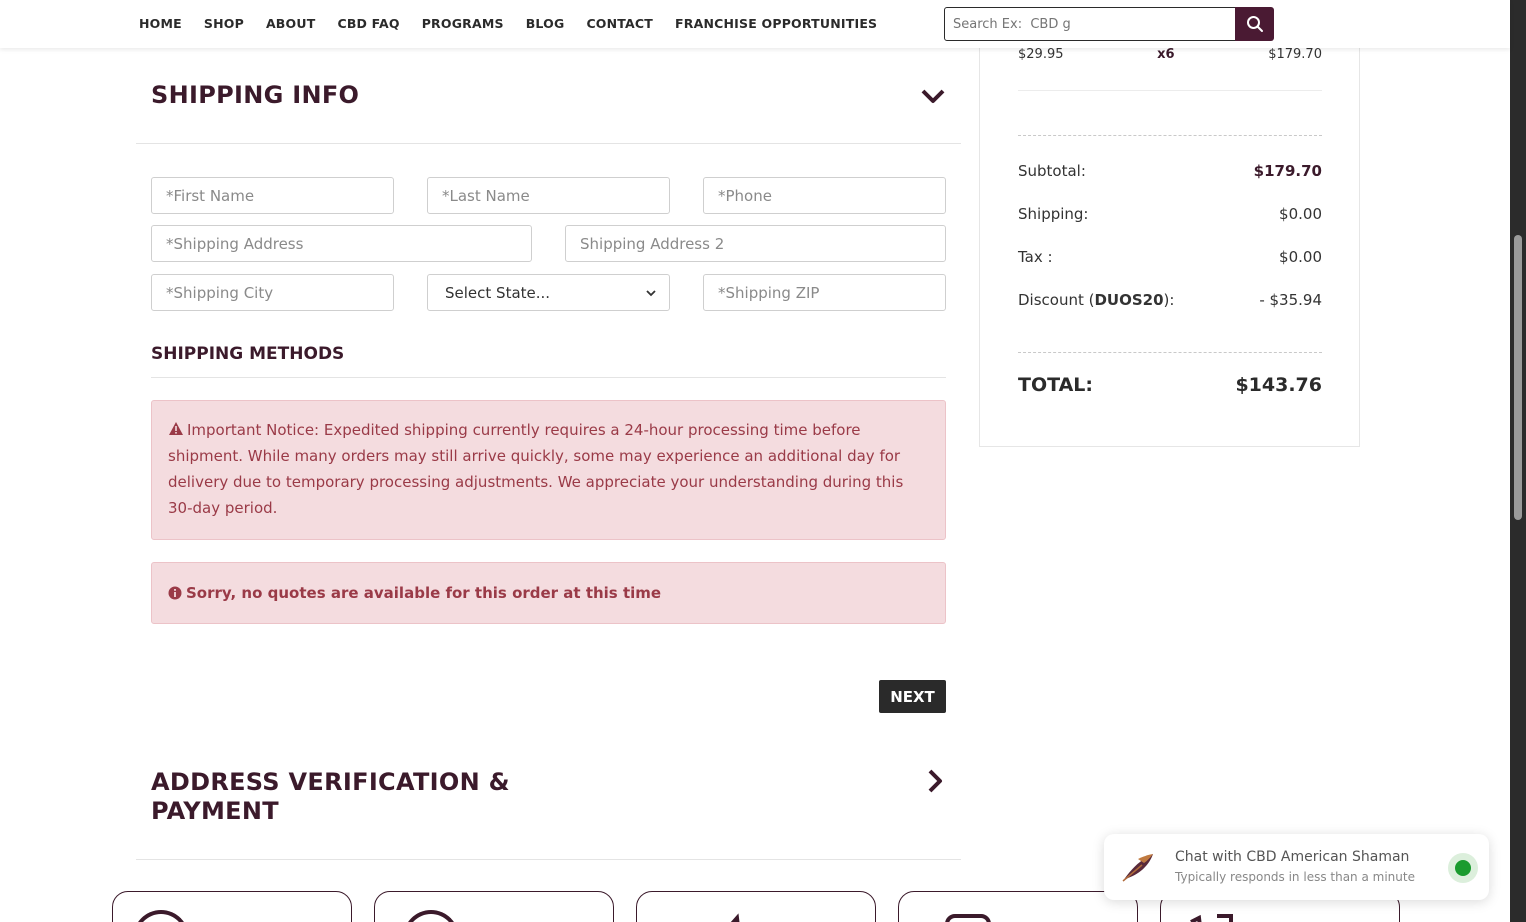 The image size is (1526, 922). I want to click on payment-section-title: ADDRESS VERIFICATION & PAYMENT, so click(330, 797).